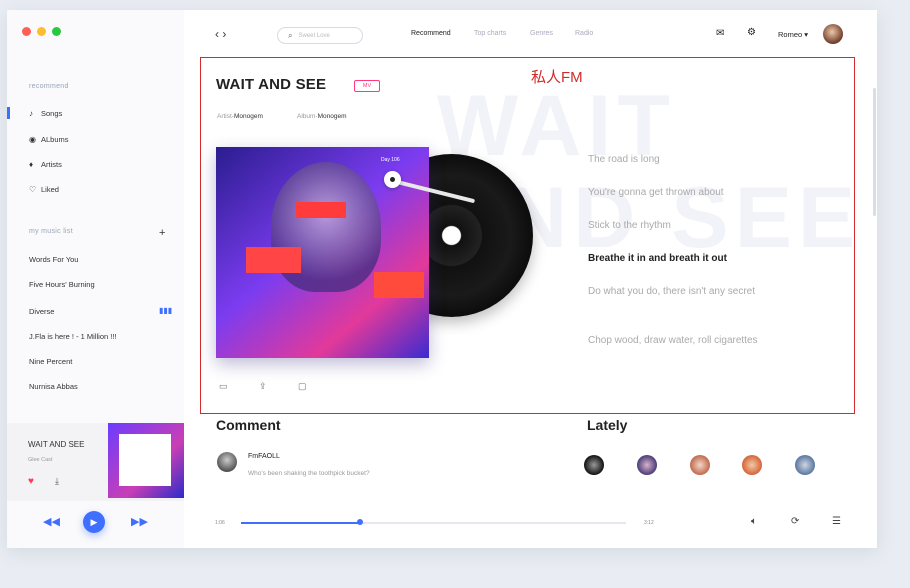  Describe the element at coordinates (220, 34) in the screenshot. I see `back-forward-nav: ‹ ›` at that location.